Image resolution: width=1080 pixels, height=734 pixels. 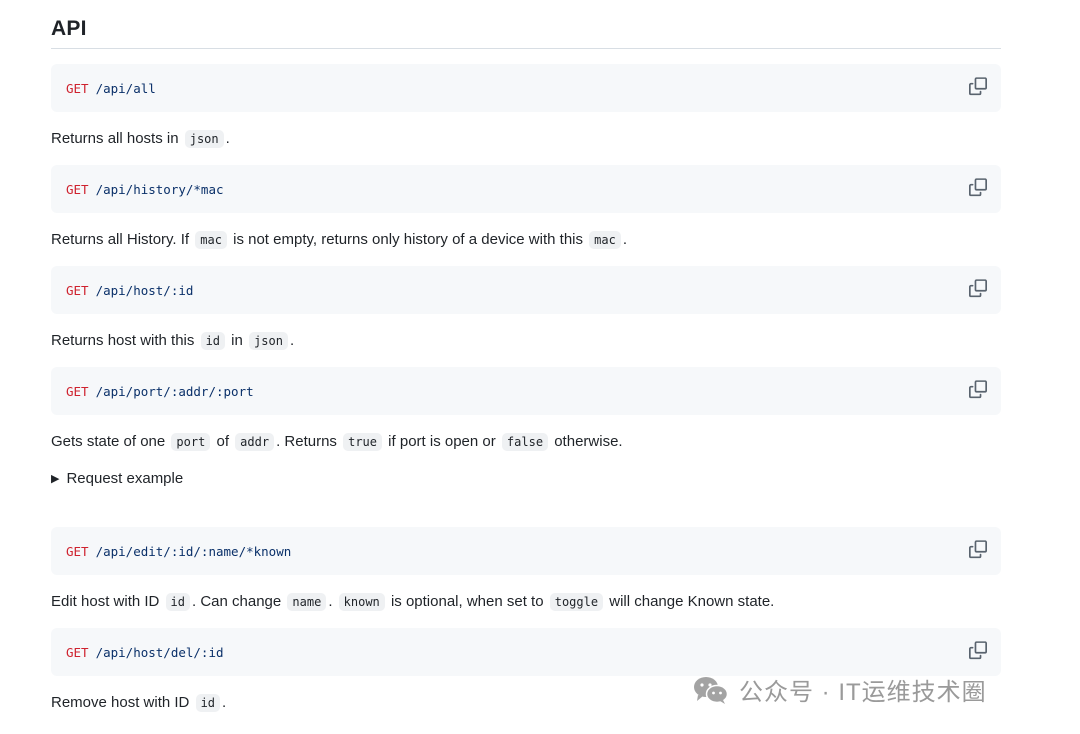 What do you see at coordinates (173, 341) in the screenshot?
I see `description-host: Returns host with this id in json.` at bounding box center [173, 341].